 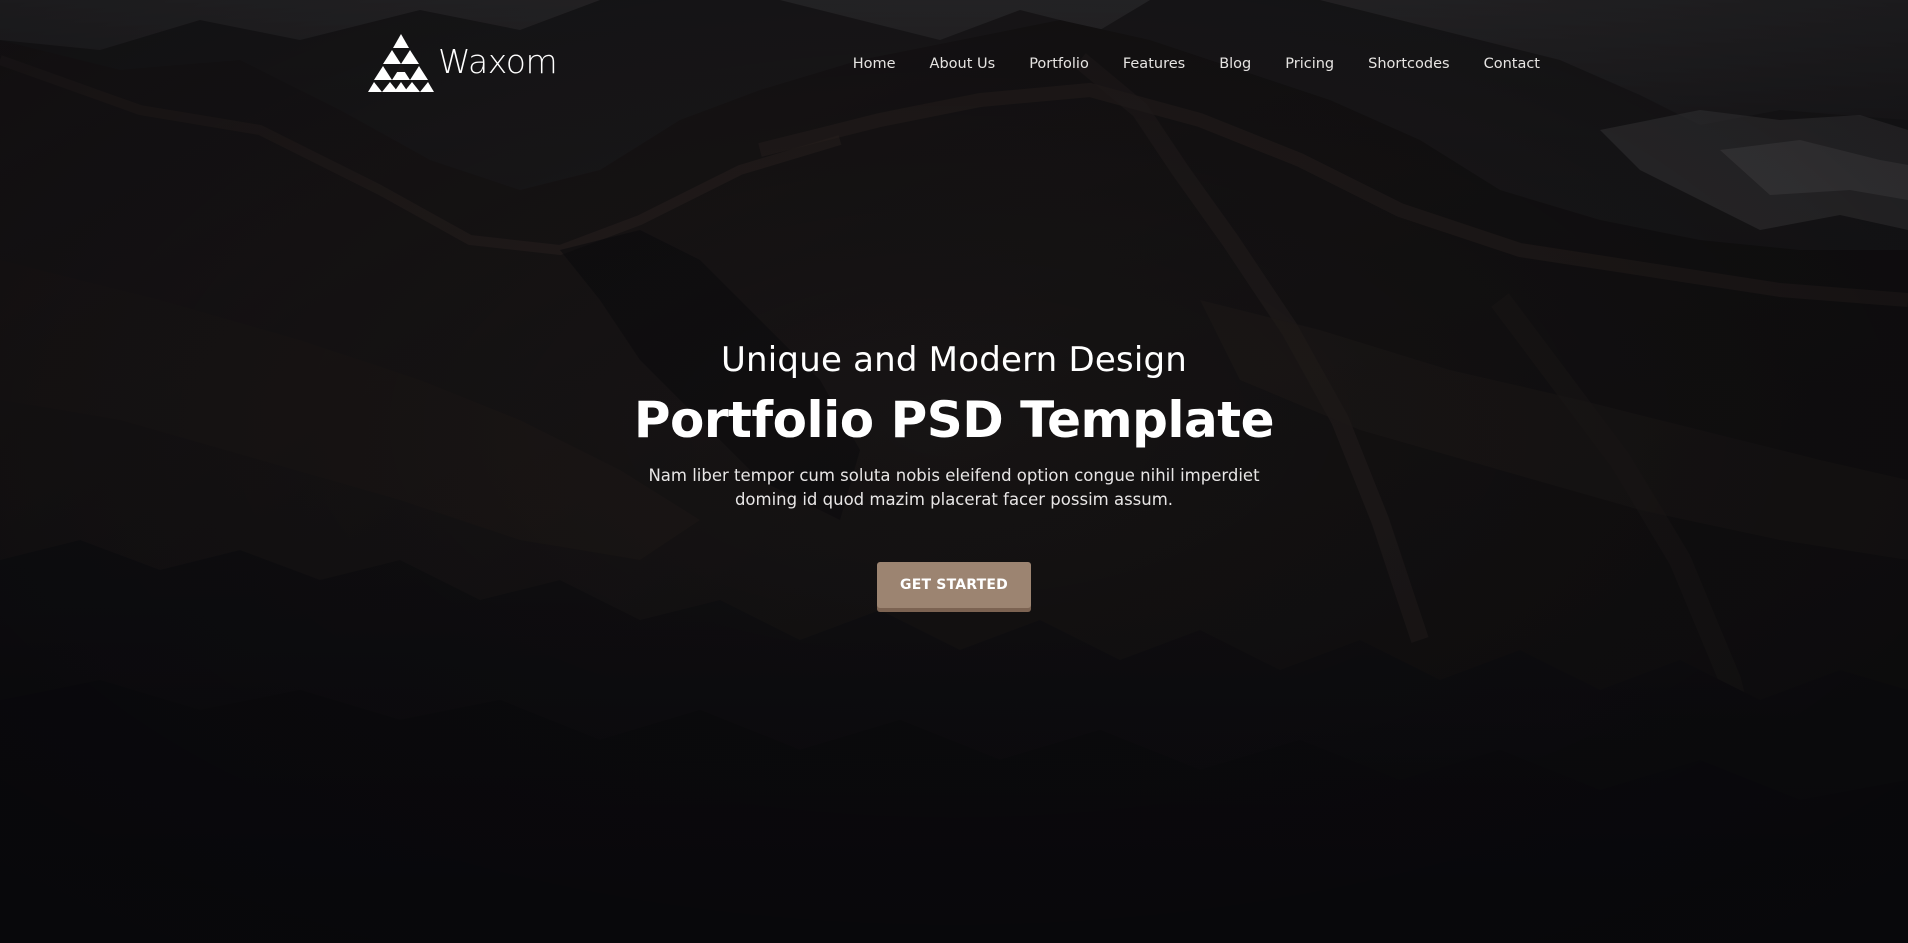 What do you see at coordinates (401, 63) in the screenshot?
I see `triangle-logo-icon` at bounding box center [401, 63].